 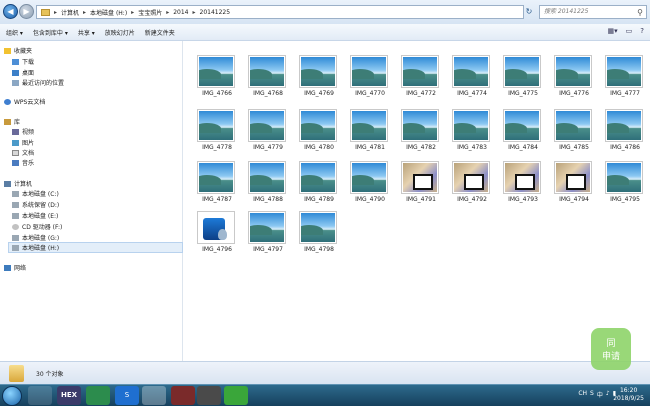 I want to click on file-item: IMG_4796, so click(x=214, y=234).